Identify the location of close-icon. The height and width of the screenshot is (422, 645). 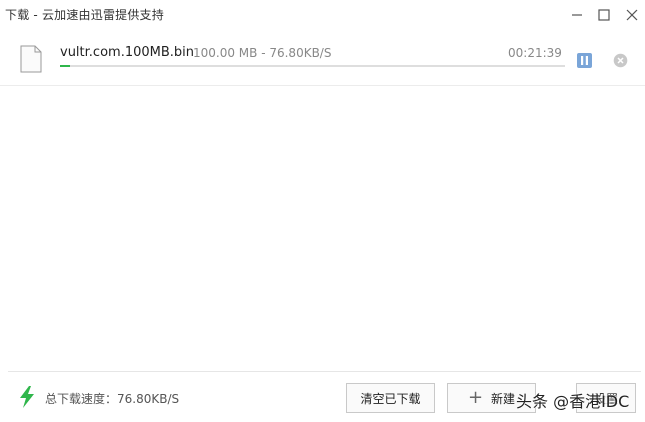
(632, 15).